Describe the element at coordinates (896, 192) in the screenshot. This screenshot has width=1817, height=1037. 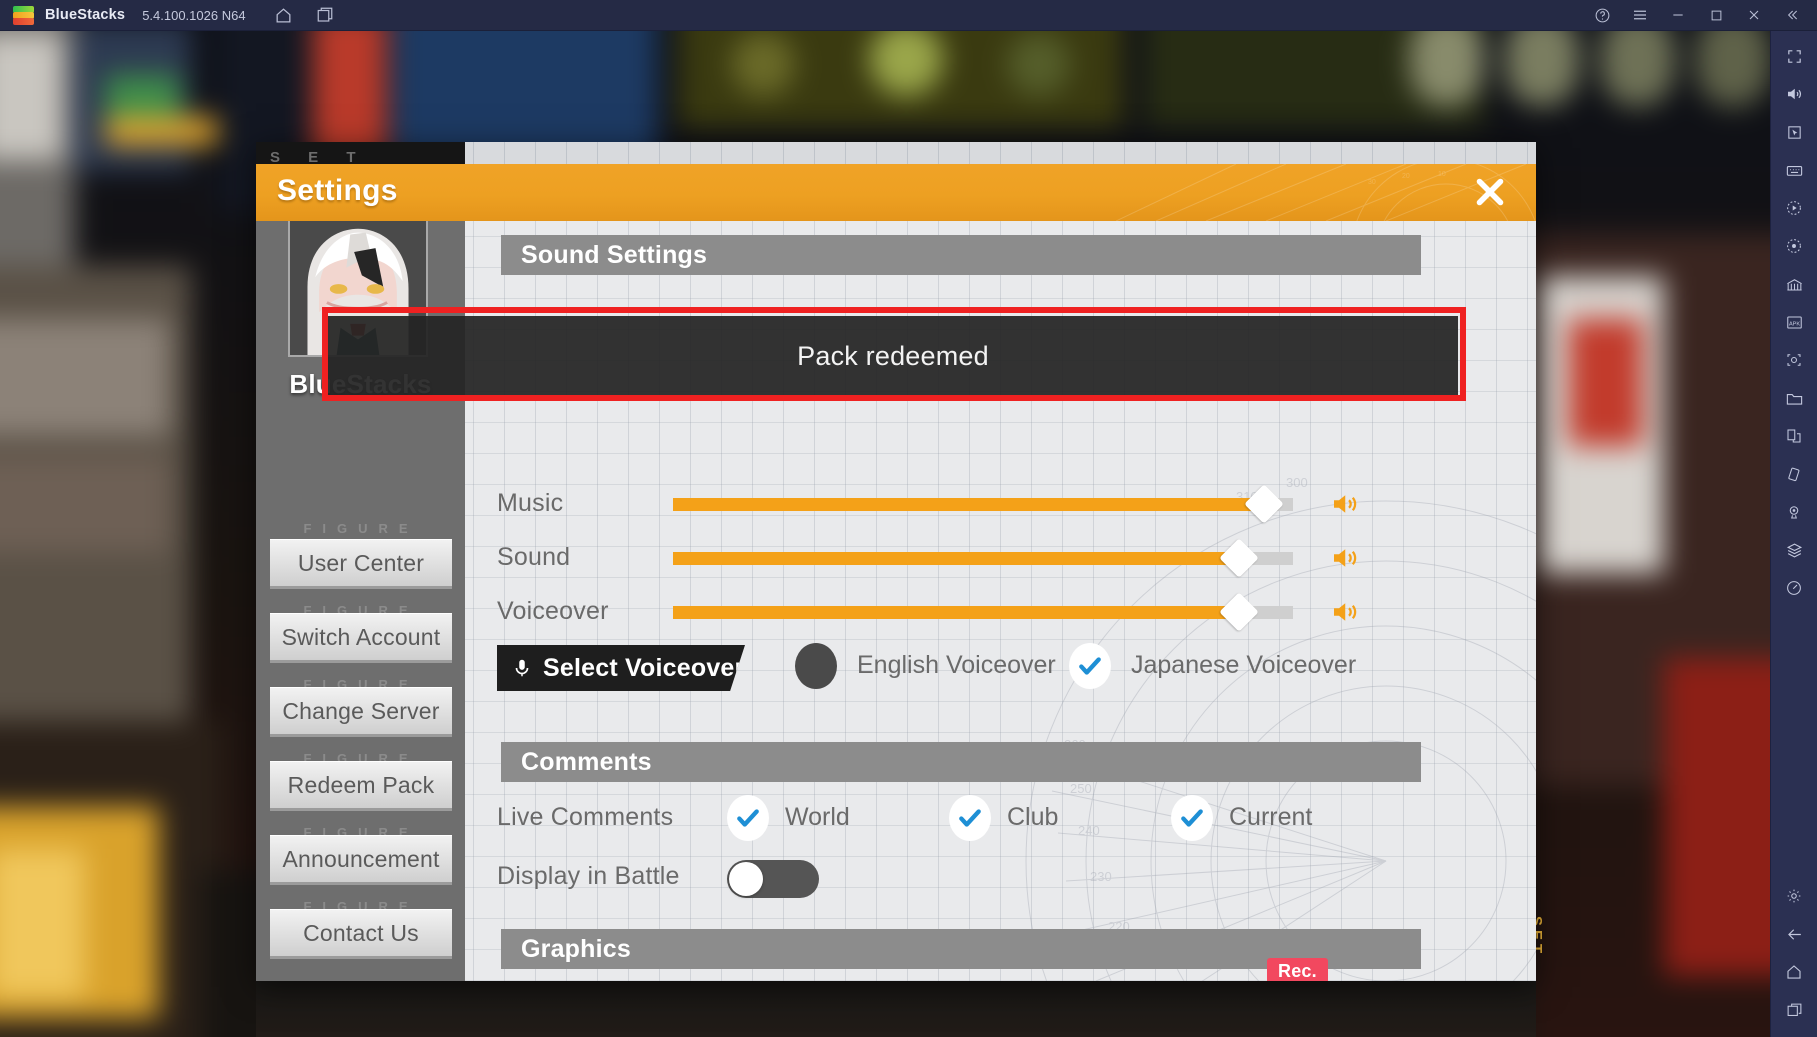
I see `dialog-header: 30 20 10 Settings` at that location.